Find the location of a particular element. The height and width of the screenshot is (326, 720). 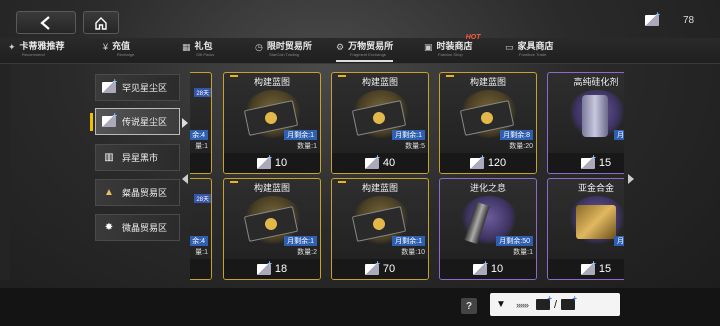

top-bar: 78 is located at coordinates (360, 20).